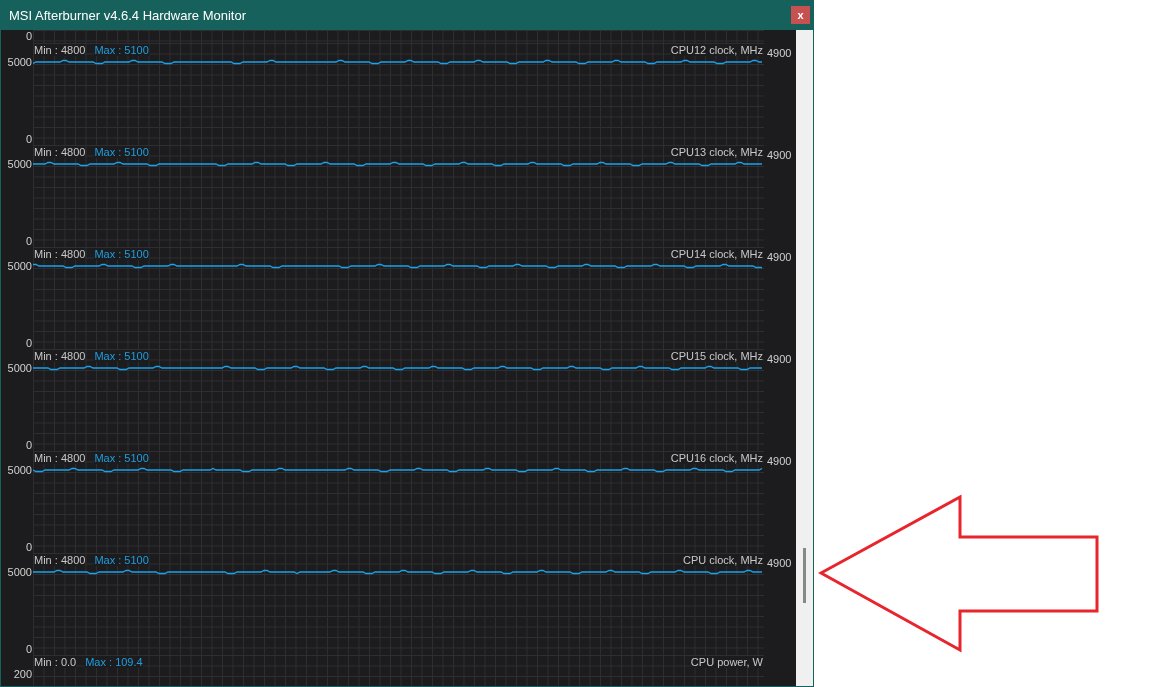  Describe the element at coordinates (716, 254) in the screenshot. I see `graph-name: CPU14 clock, MHz` at that location.